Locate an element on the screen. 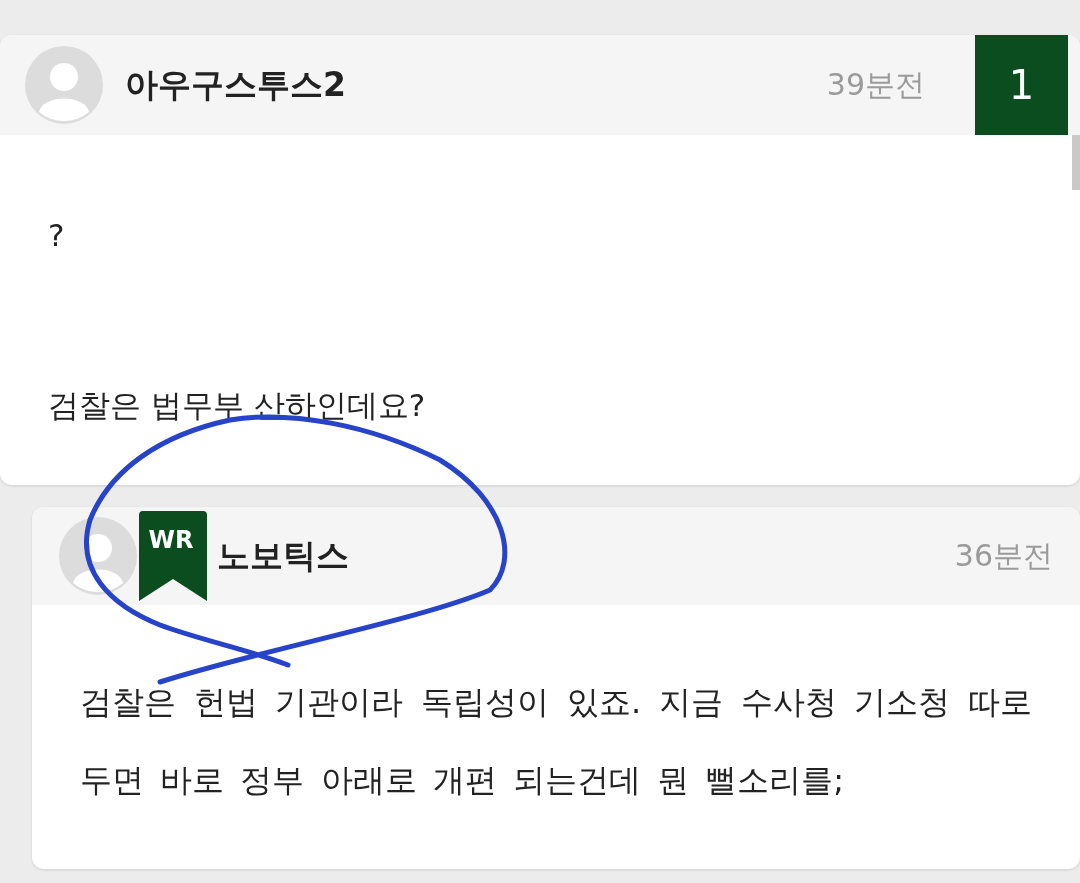 This screenshot has height=883, width=1080. comment-text: ? is located at coordinates (57, 235).